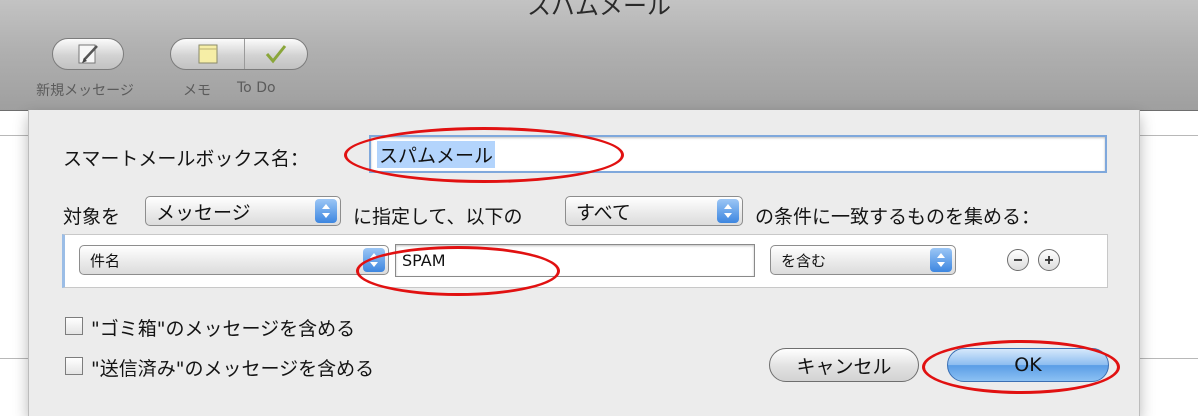 This screenshot has width=1198, height=416. I want to click on add-condition-button, so click(1049, 260).